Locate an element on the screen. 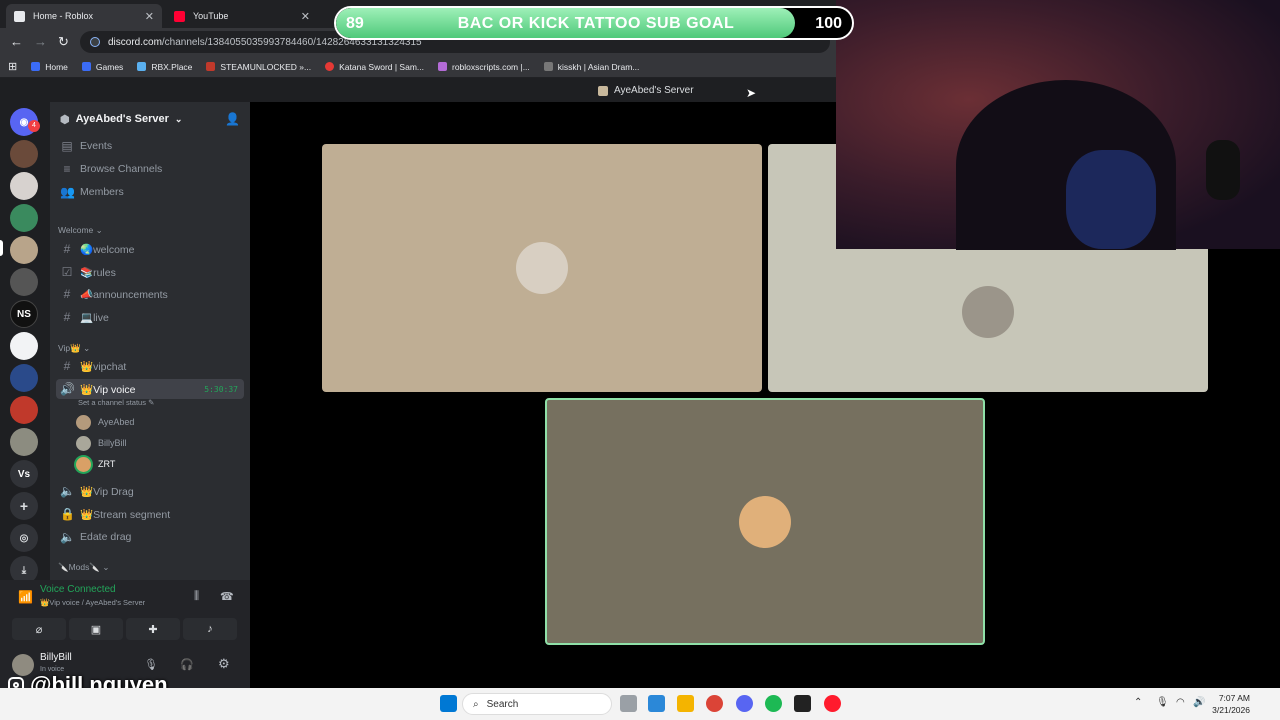  chrome-icon is located at coordinates (714, 703).